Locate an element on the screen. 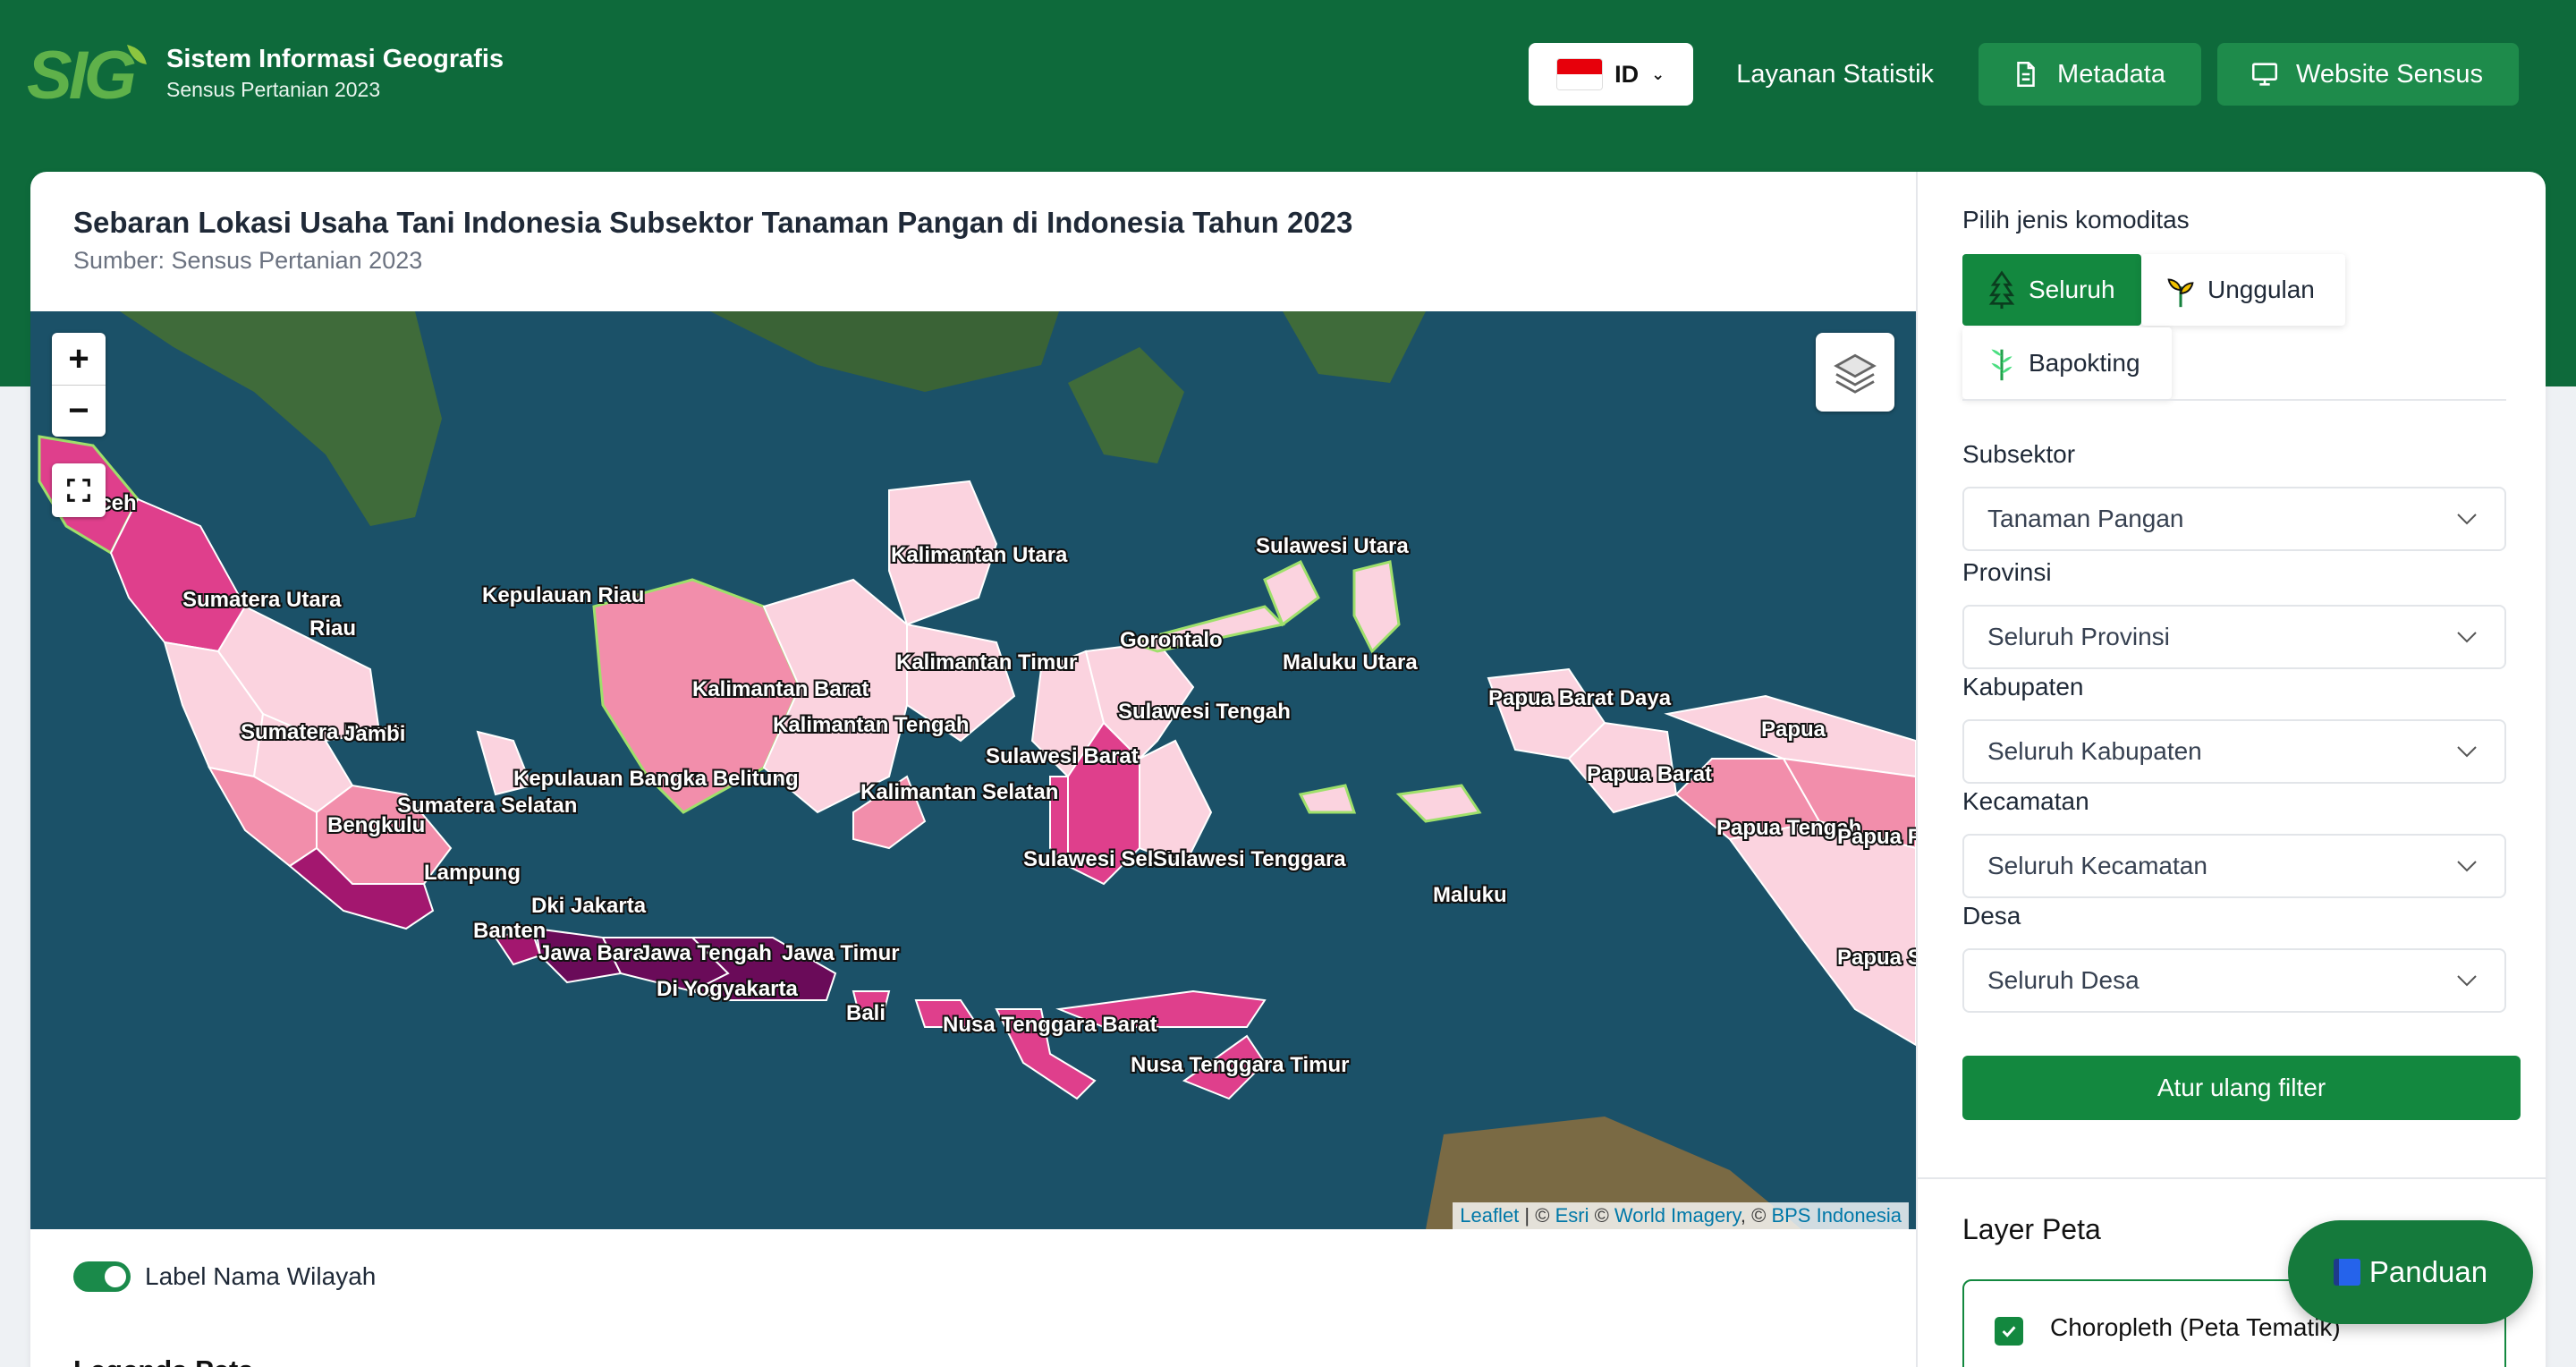 This screenshot has width=2576, height=1367. label-kalsel: Kalimantan Selatan is located at coordinates (959, 792).